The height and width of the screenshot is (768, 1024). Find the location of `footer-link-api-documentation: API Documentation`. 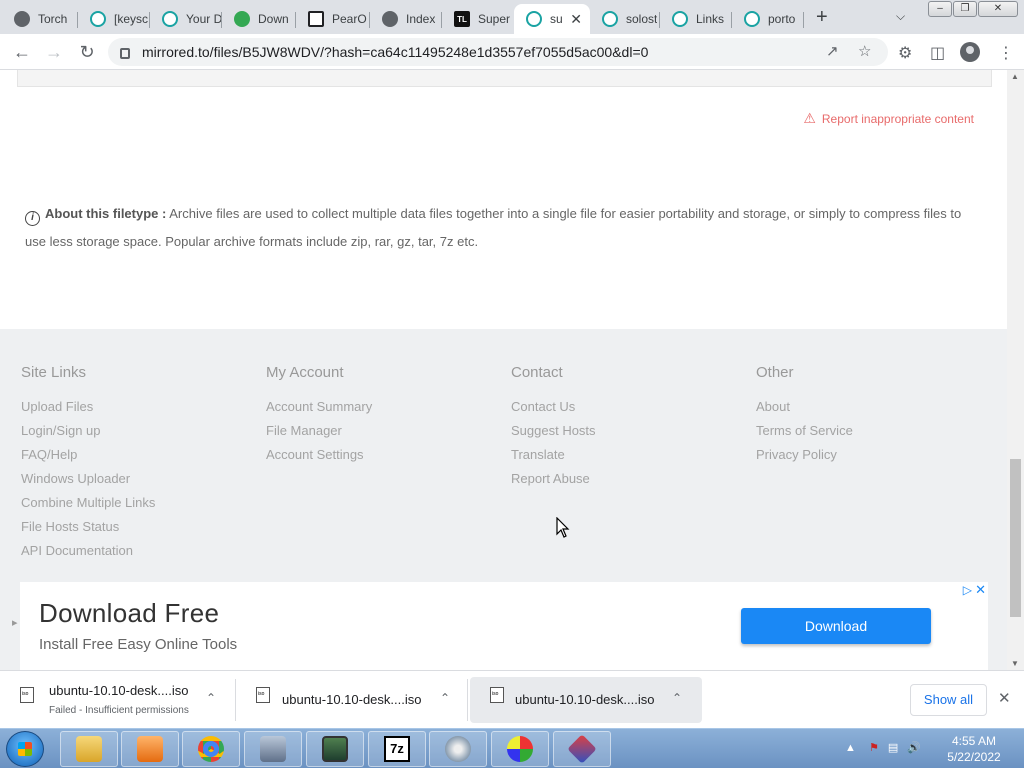

footer-link-api-documentation: API Documentation is located at coordinates (88, 551).